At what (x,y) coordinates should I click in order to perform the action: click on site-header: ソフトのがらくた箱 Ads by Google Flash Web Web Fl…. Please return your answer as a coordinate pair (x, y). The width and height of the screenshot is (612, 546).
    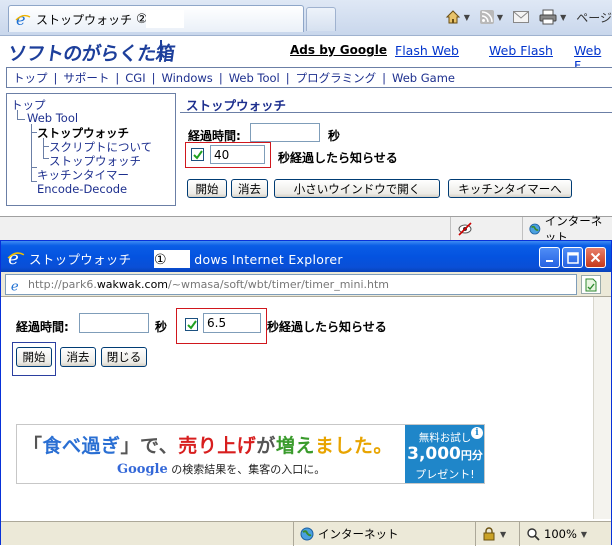
    Looking at the image, I should click on (306, 54).